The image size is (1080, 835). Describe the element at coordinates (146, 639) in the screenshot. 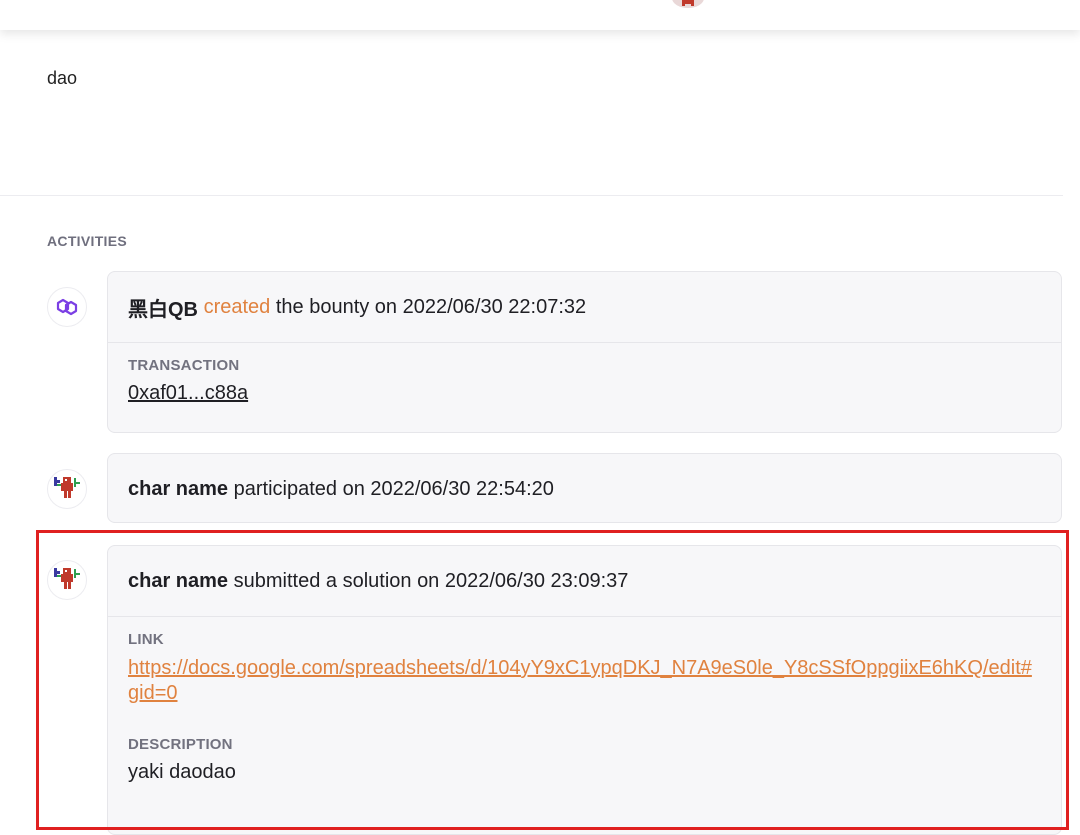

I see `link-label: LINK` at that location.